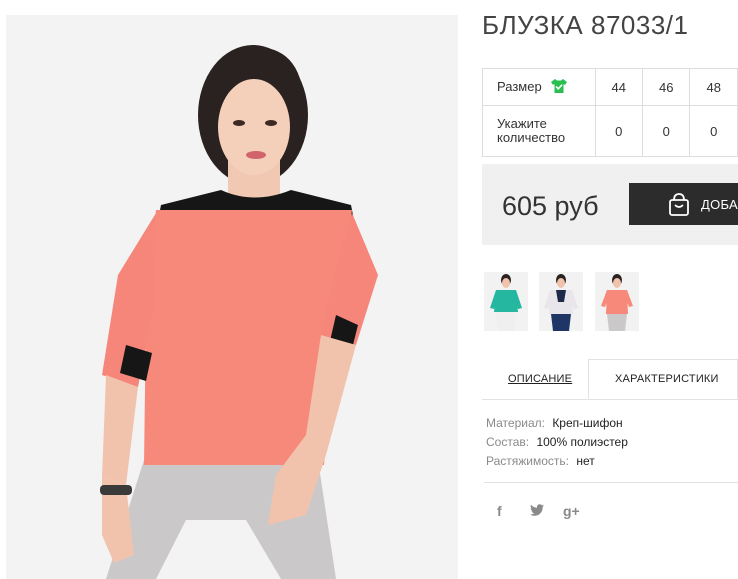 This screenshot has width=738, height=579. I want to click on product-title: БЛУЗКА 87033/1, so click(585, 25).